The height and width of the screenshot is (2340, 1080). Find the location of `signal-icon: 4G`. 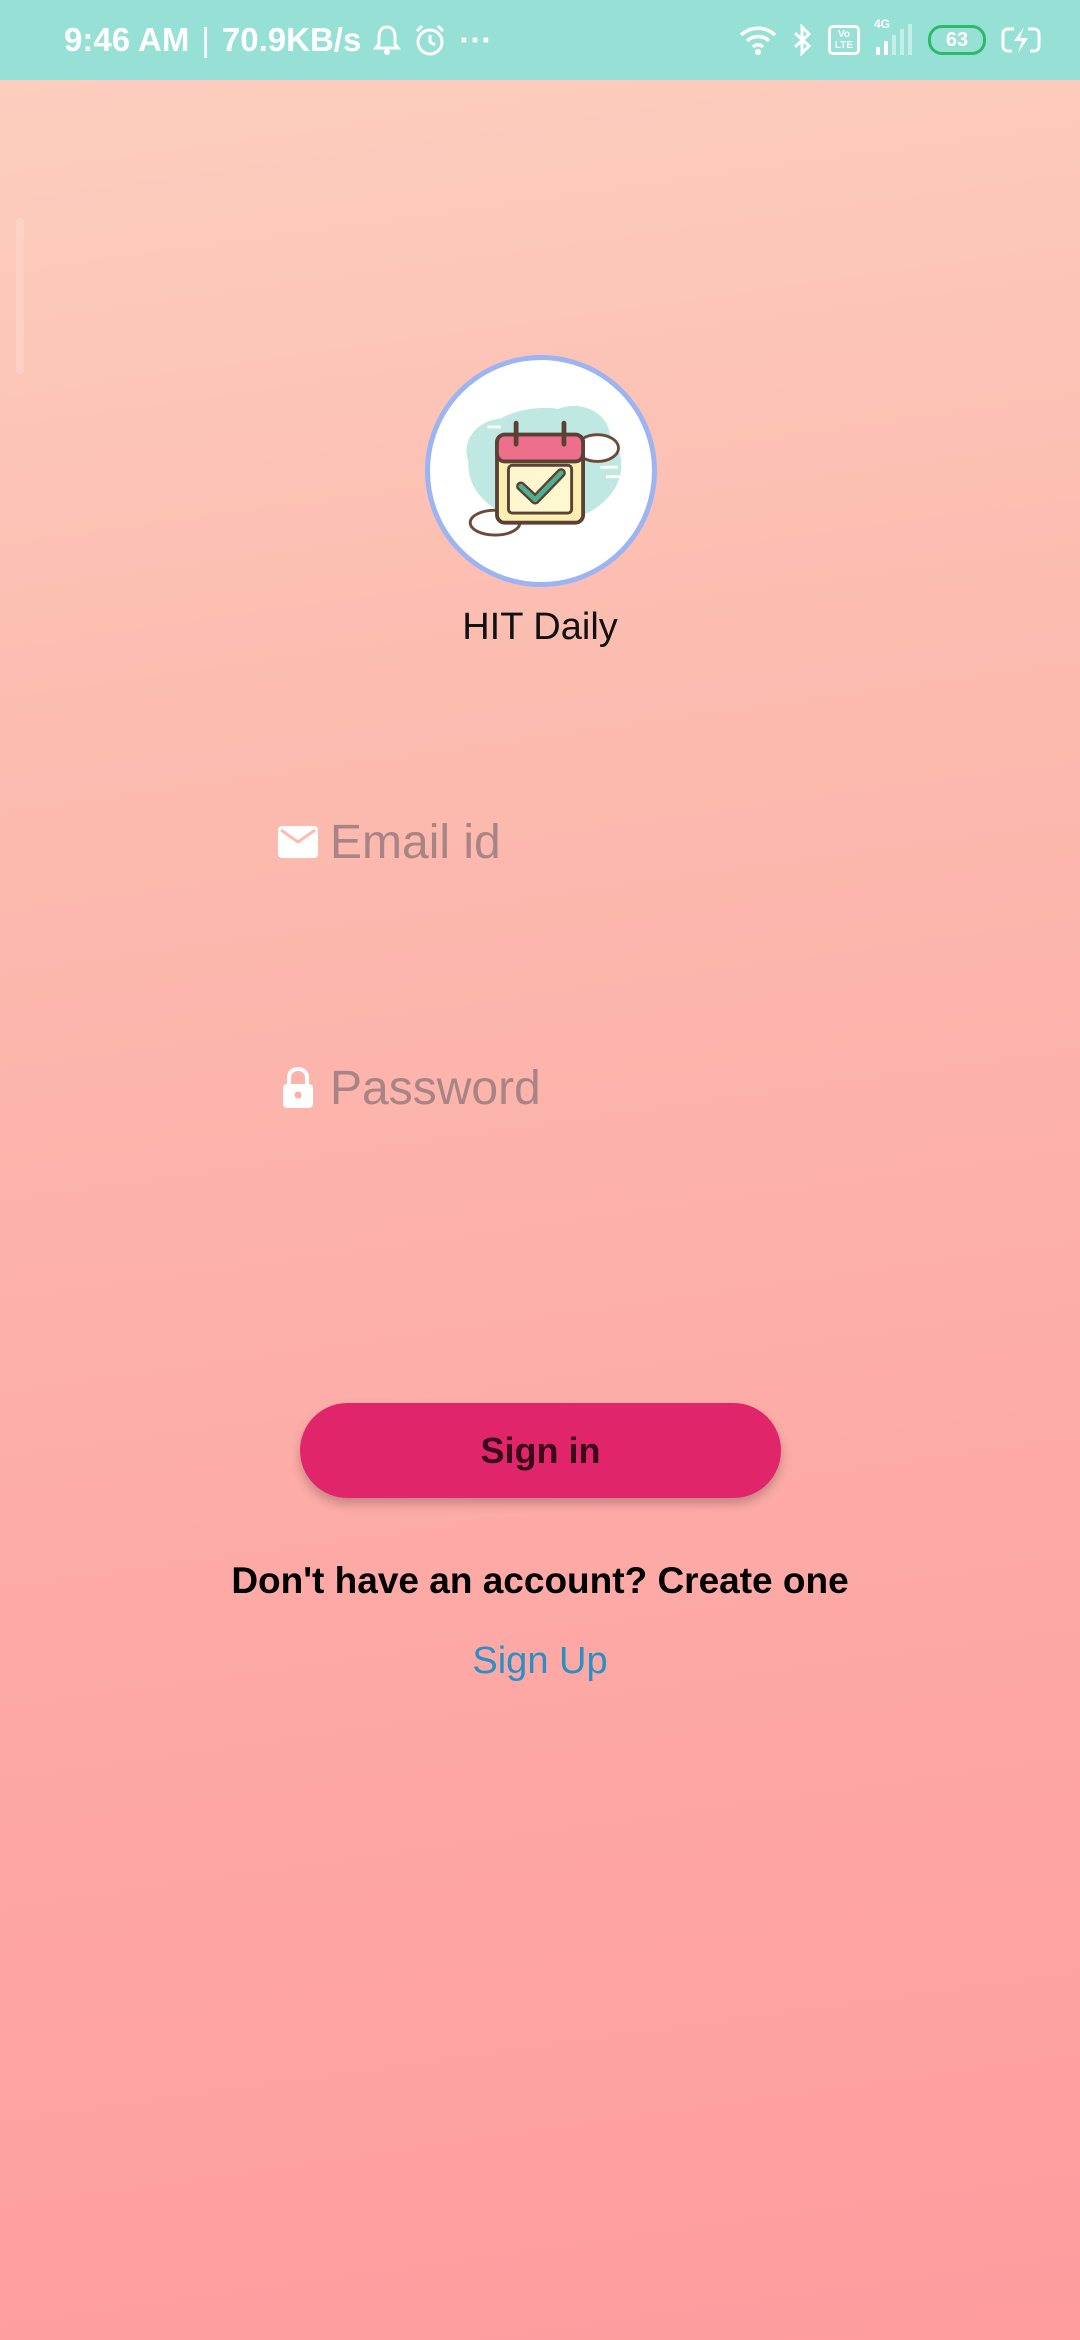

signal-icon: 4G is located at coordinates (894, 37).